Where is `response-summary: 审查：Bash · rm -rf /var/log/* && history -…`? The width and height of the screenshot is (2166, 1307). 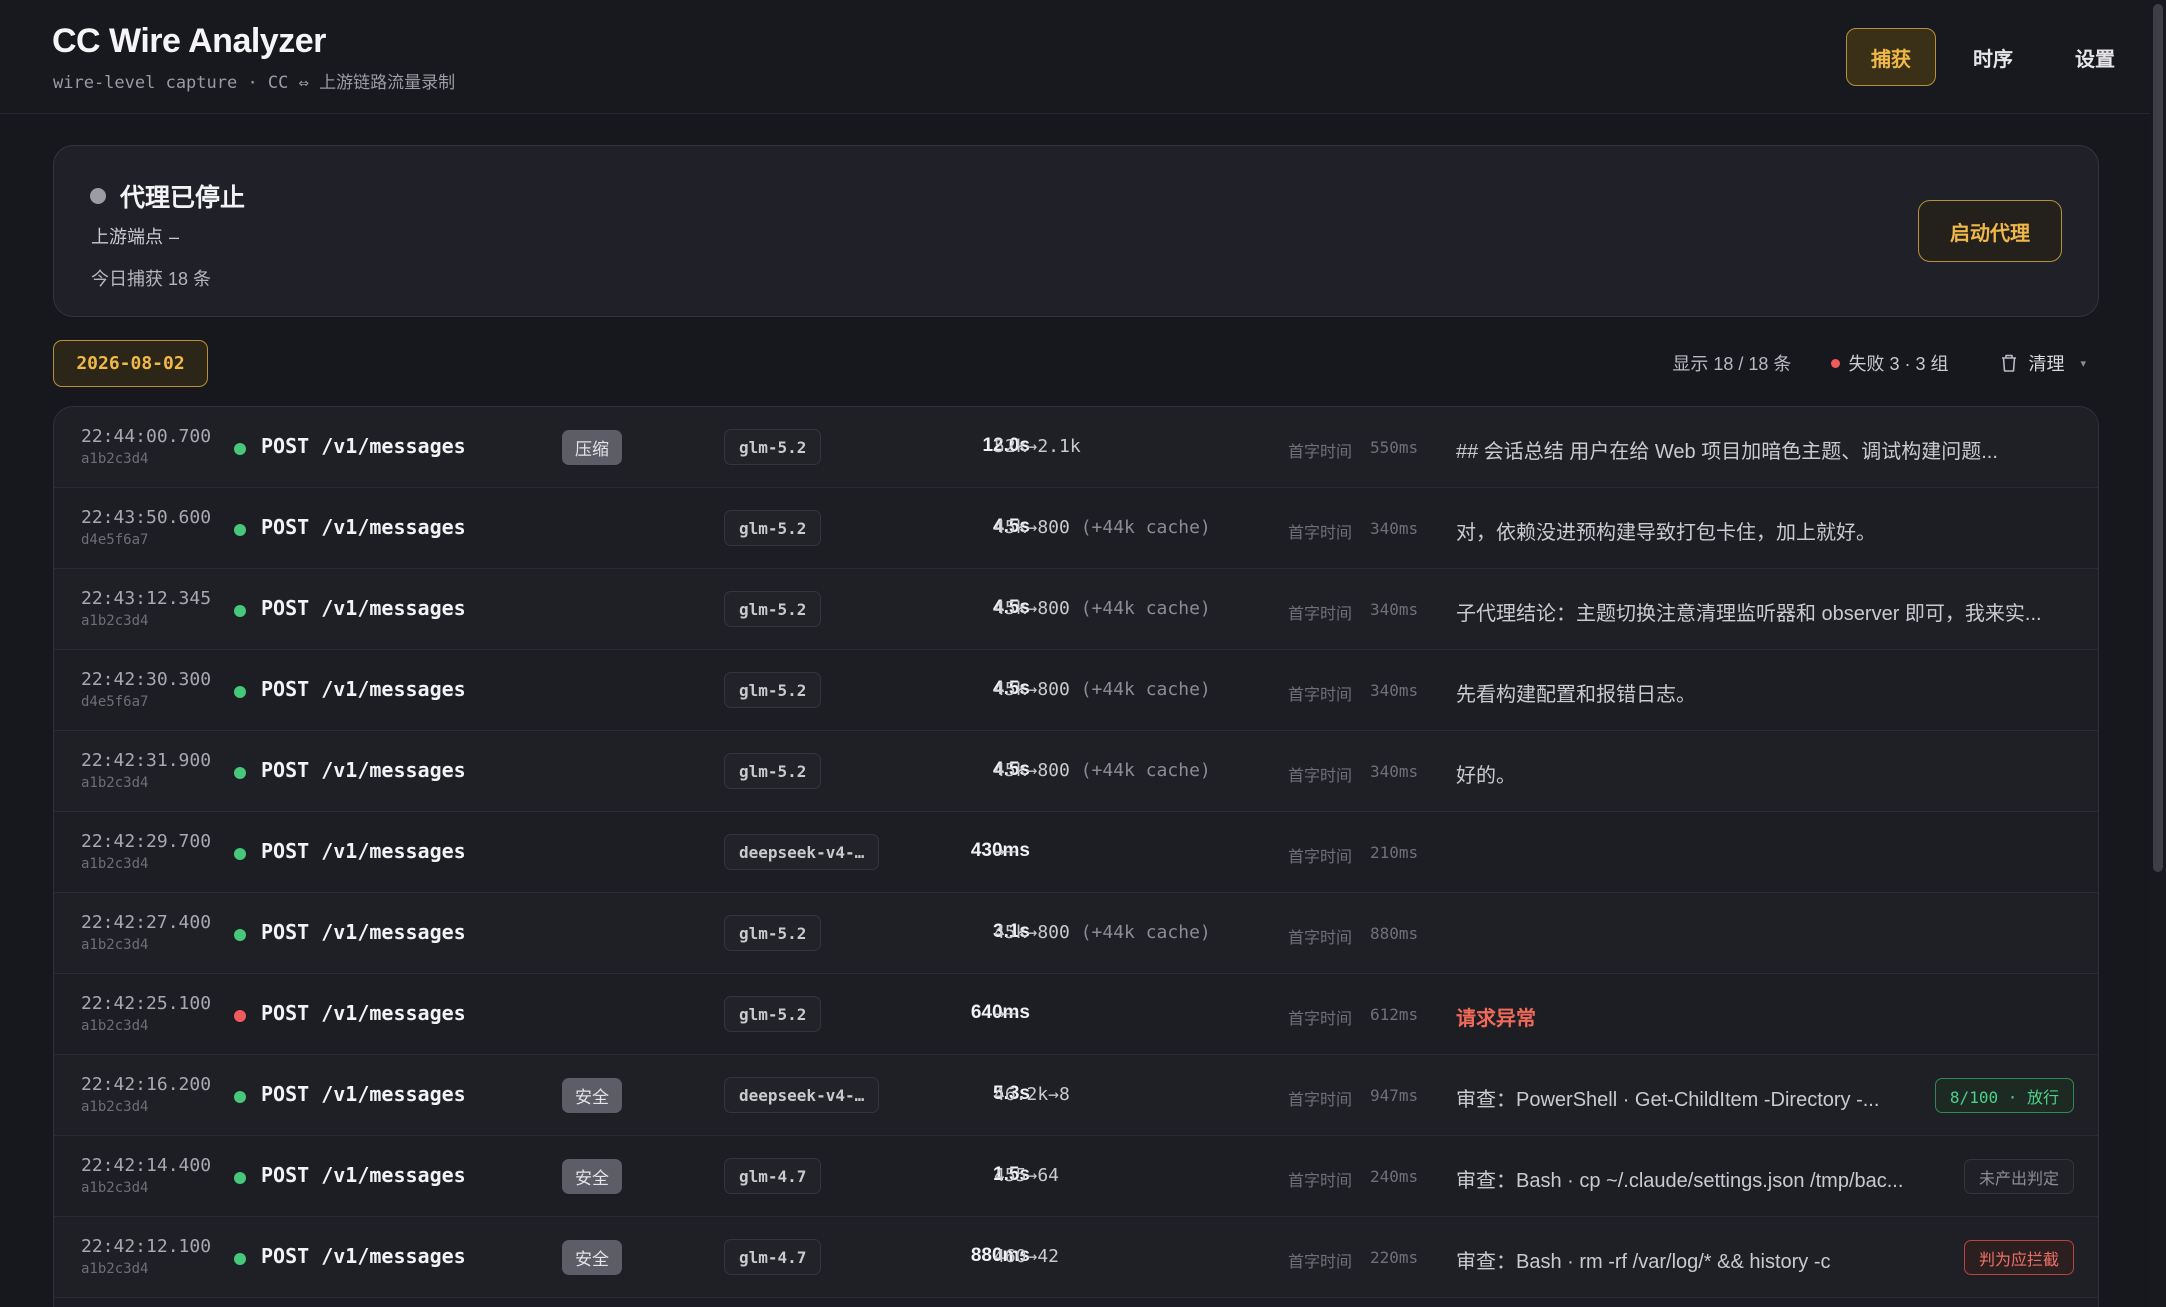 response-summary: 审查：Bash · rm -rf /var/log/* && history -… is located at coordinates (1643, 1262).